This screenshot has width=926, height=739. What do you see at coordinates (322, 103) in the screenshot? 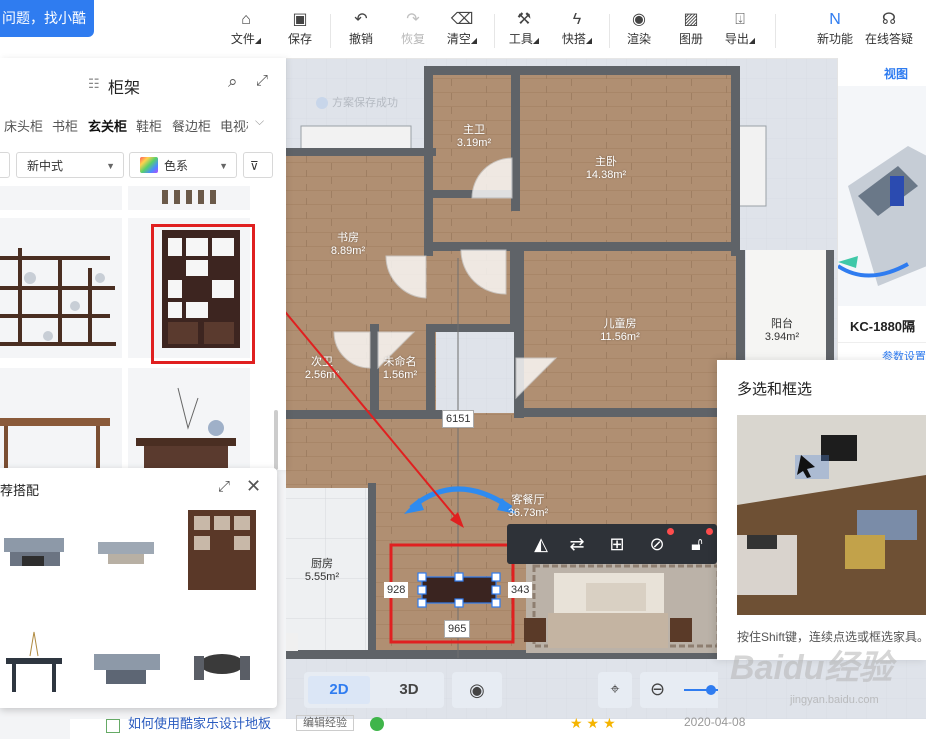
I see `check-icon` at bounding box center [322, 103].